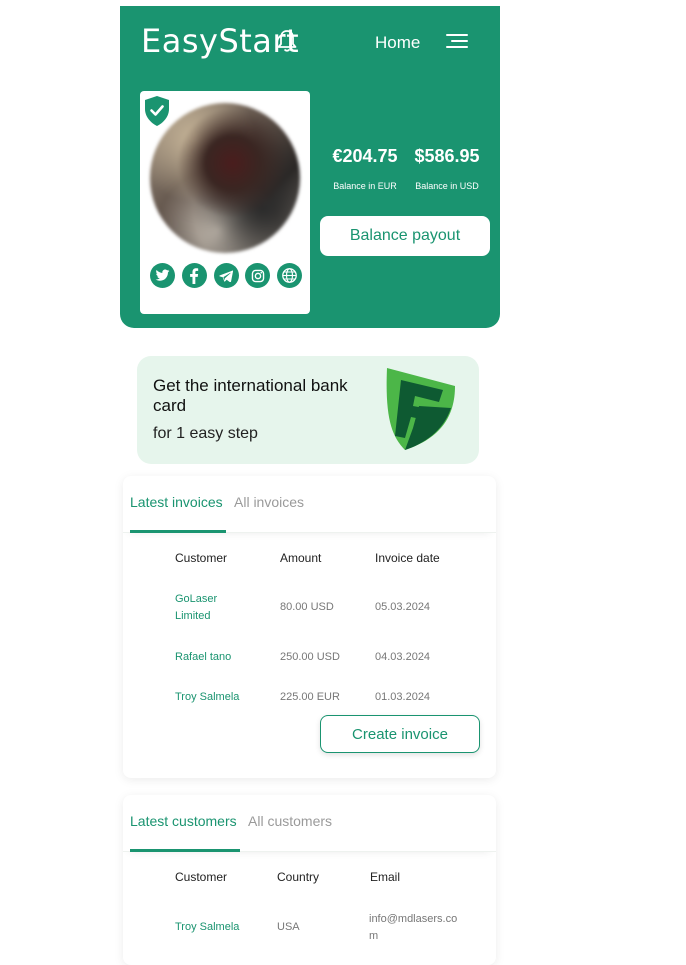 The image size is (686, 965). Describe the element at coordinates (365, 156) in the screenshot. I see `balance-eur-amount: €204.75` at that location.